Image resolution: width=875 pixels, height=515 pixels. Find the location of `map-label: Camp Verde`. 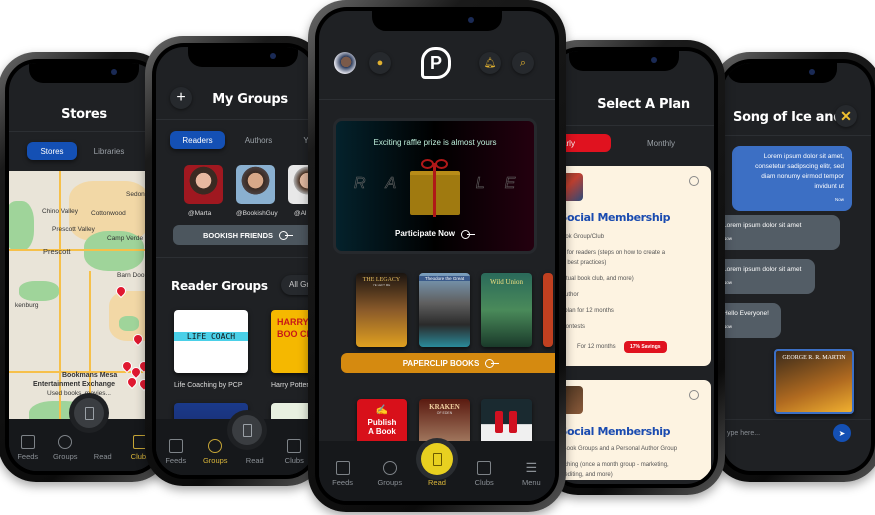

map-label: Camp Verde is located at coordinates (125, 238).